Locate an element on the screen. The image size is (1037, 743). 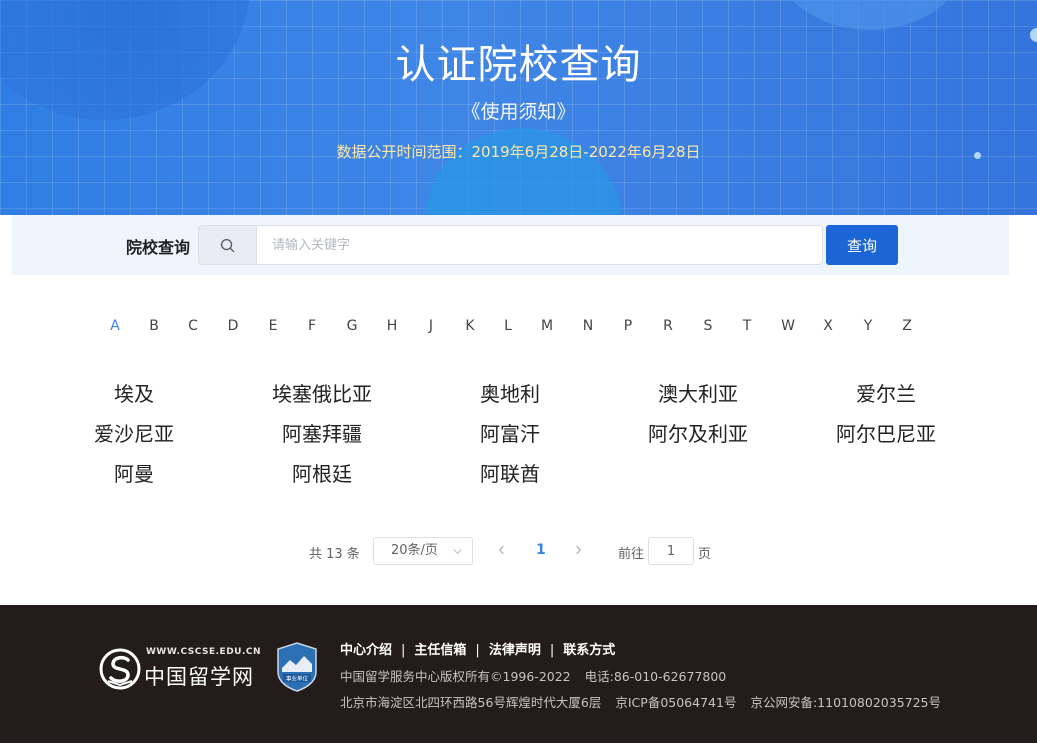
public-institution-badge-icon: 事业单位 is located at coordinates (297, 667).